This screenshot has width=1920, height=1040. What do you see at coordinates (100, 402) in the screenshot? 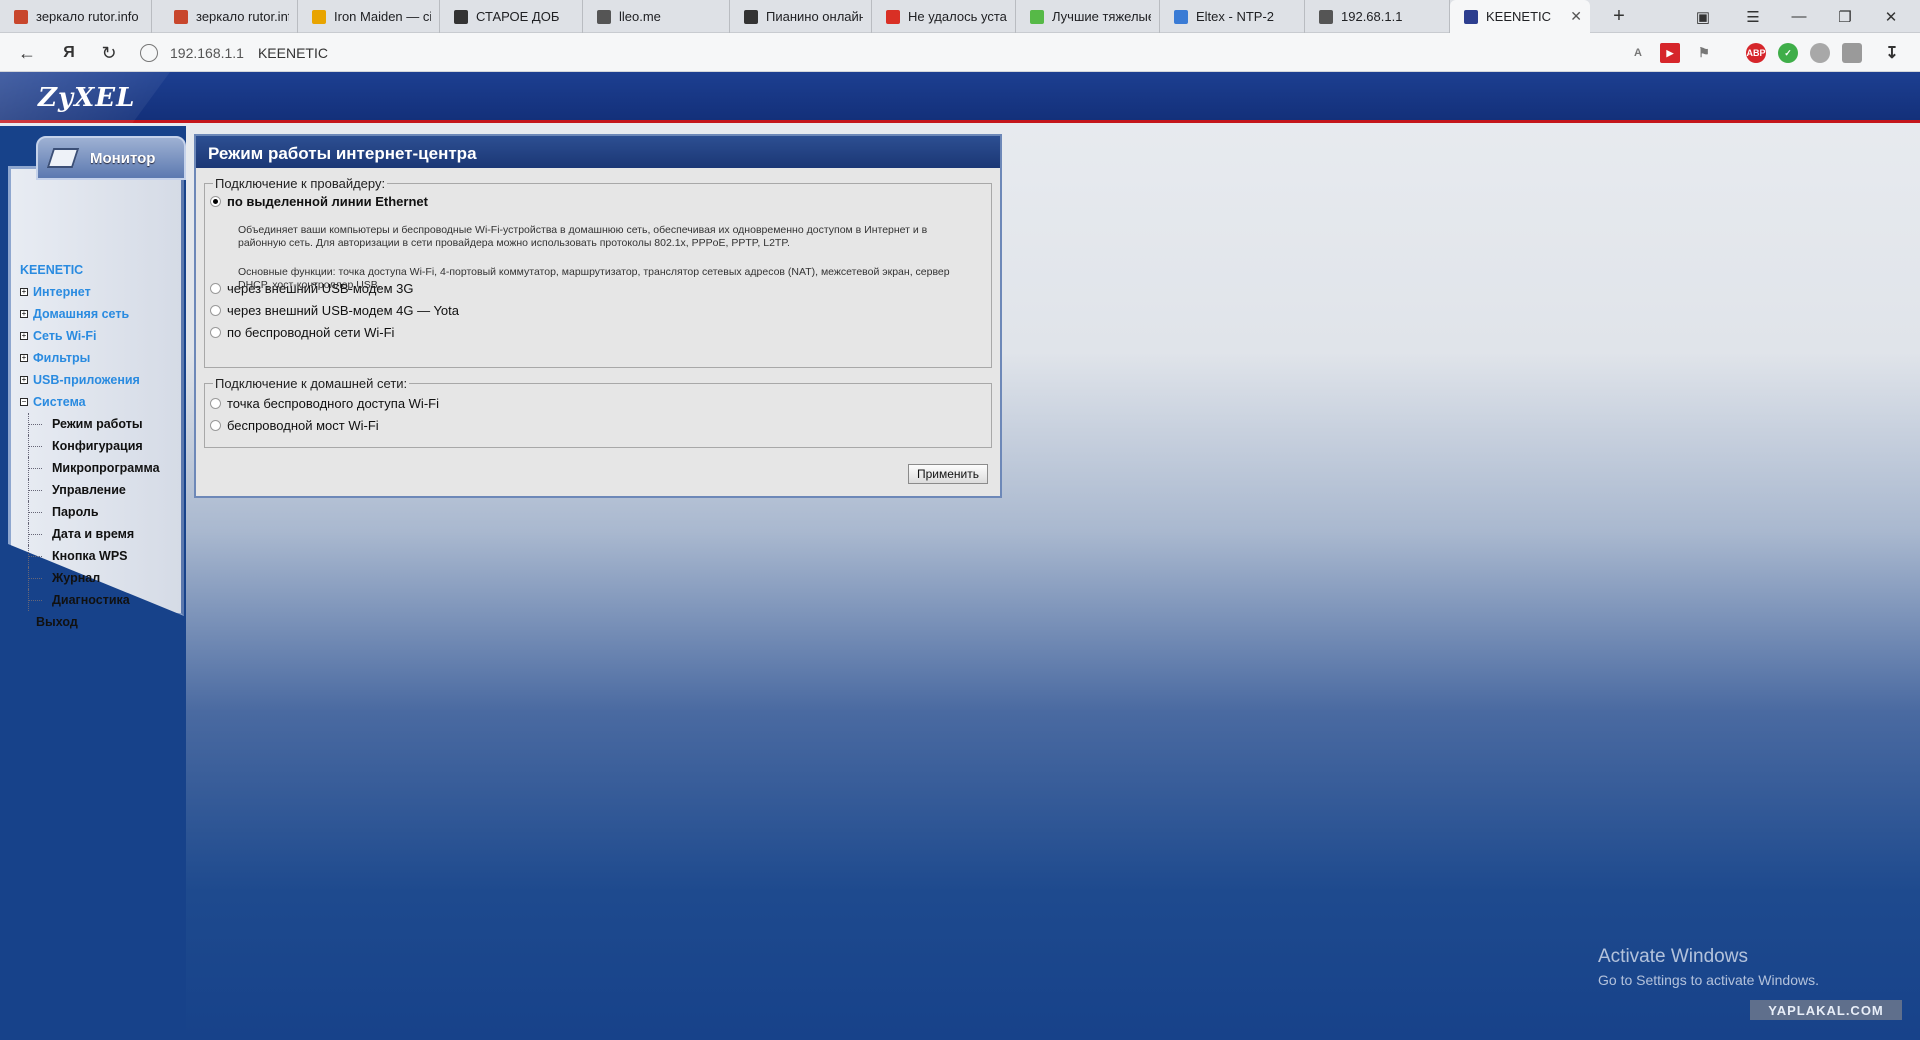
I see `menu-group: − Система` at bounding box center [100, 402].